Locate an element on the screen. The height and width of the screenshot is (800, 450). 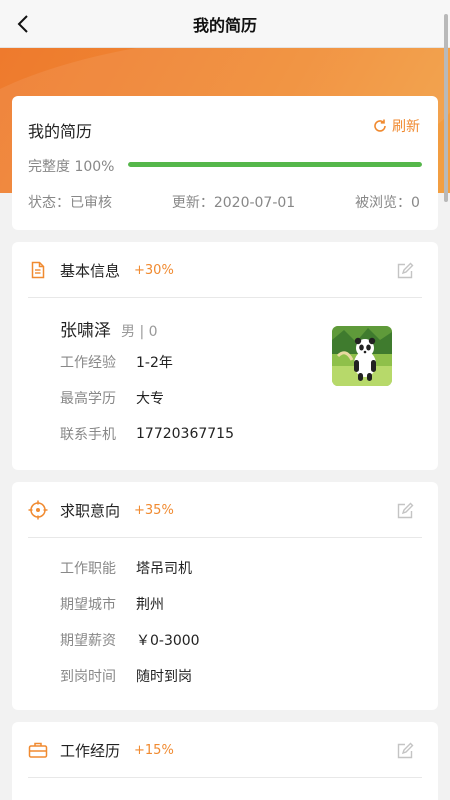
target-icon is located at coordinates (38, 510).